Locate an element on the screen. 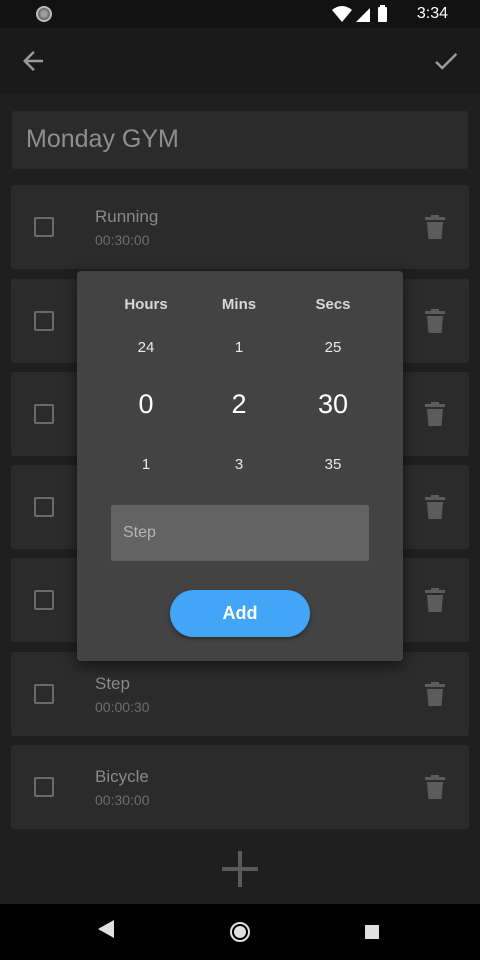 The height and width of the screenshot is (960, 480). hours-prev-value: 24 is located at coordinates (146, 347).